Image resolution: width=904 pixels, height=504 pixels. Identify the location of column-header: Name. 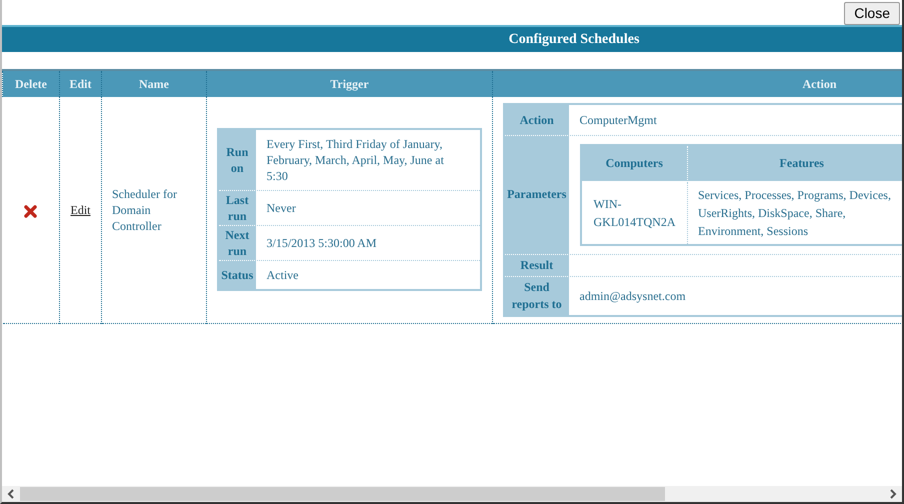
(154, 83).